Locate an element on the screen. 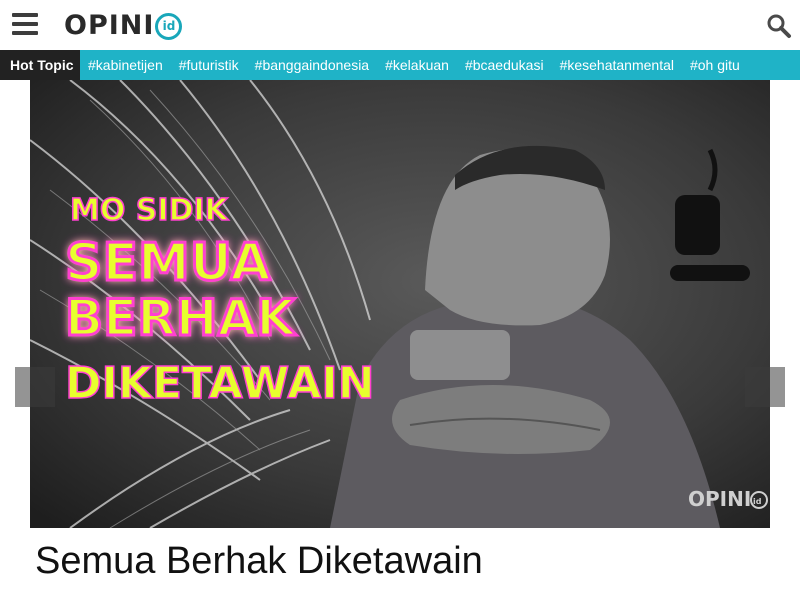 This screenshot has height=600, width=800. hot-topic-tag: #kesehatanmental is located at coordinates (617, 65).